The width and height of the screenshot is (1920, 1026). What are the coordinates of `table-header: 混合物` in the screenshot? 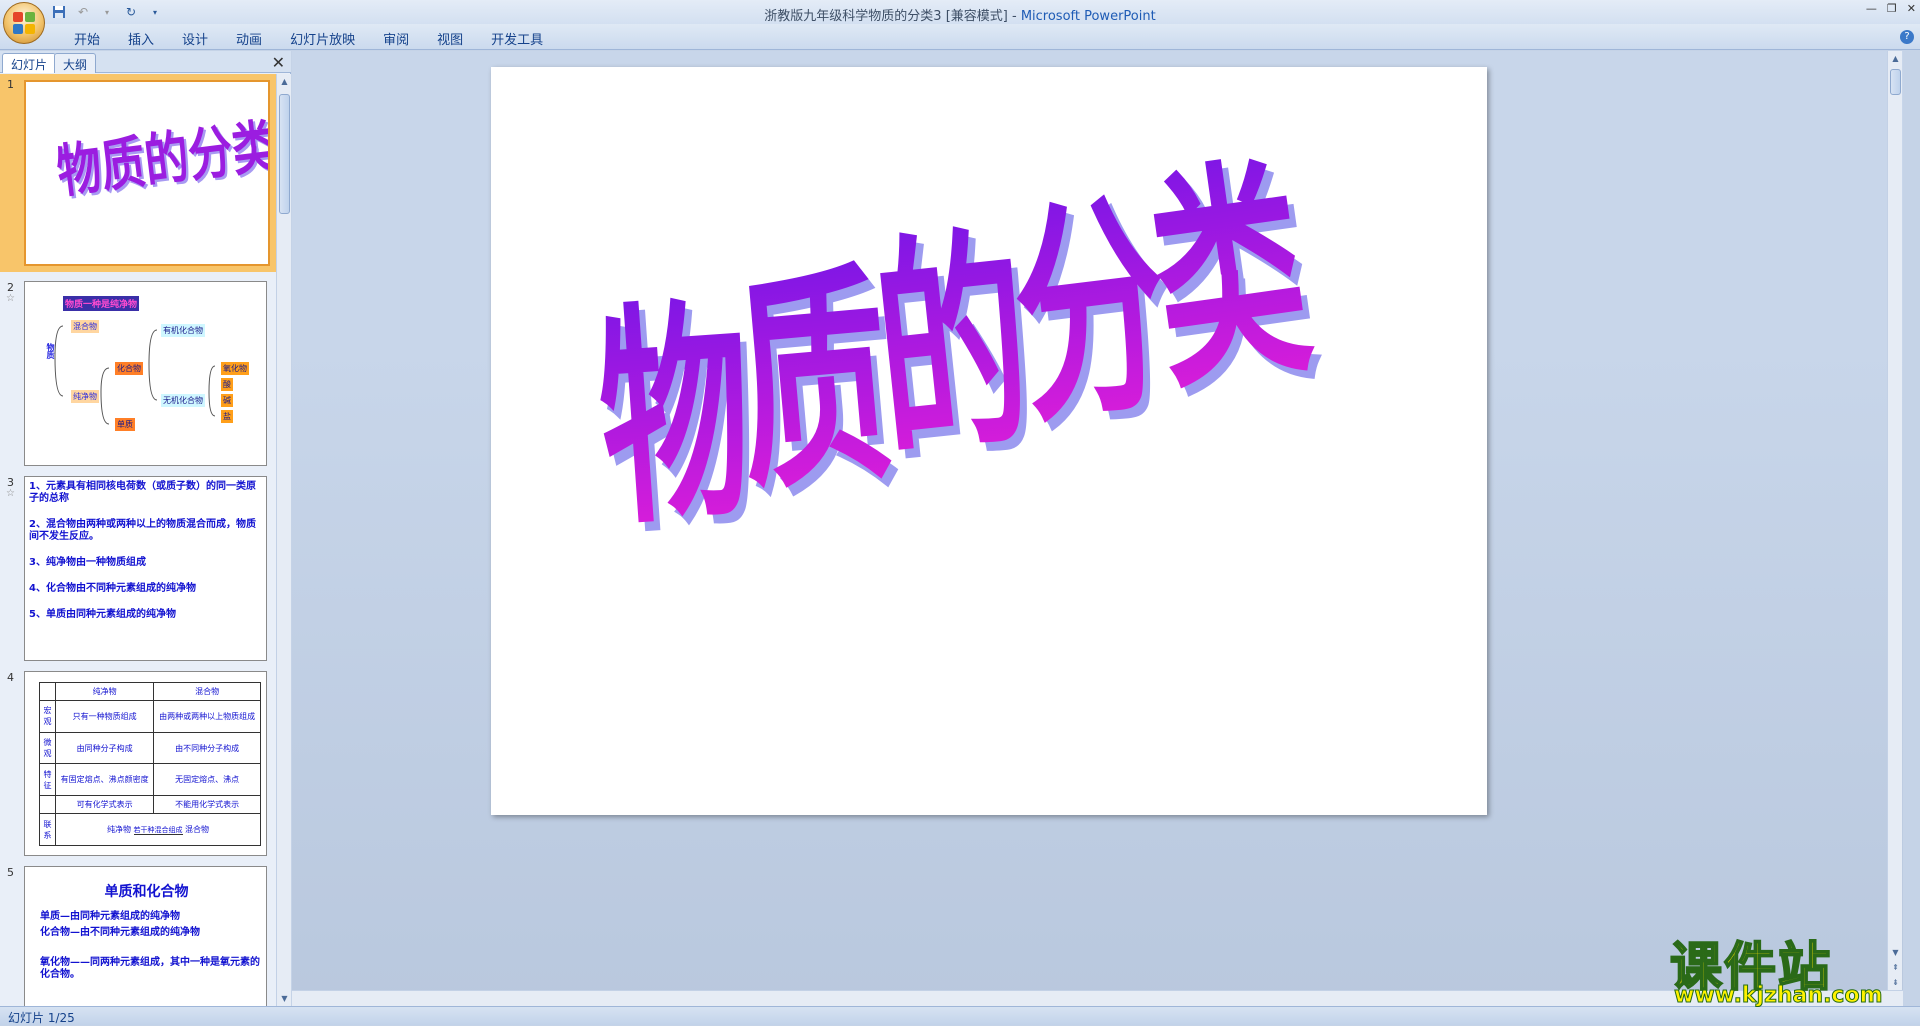 It's located at (207, 691).